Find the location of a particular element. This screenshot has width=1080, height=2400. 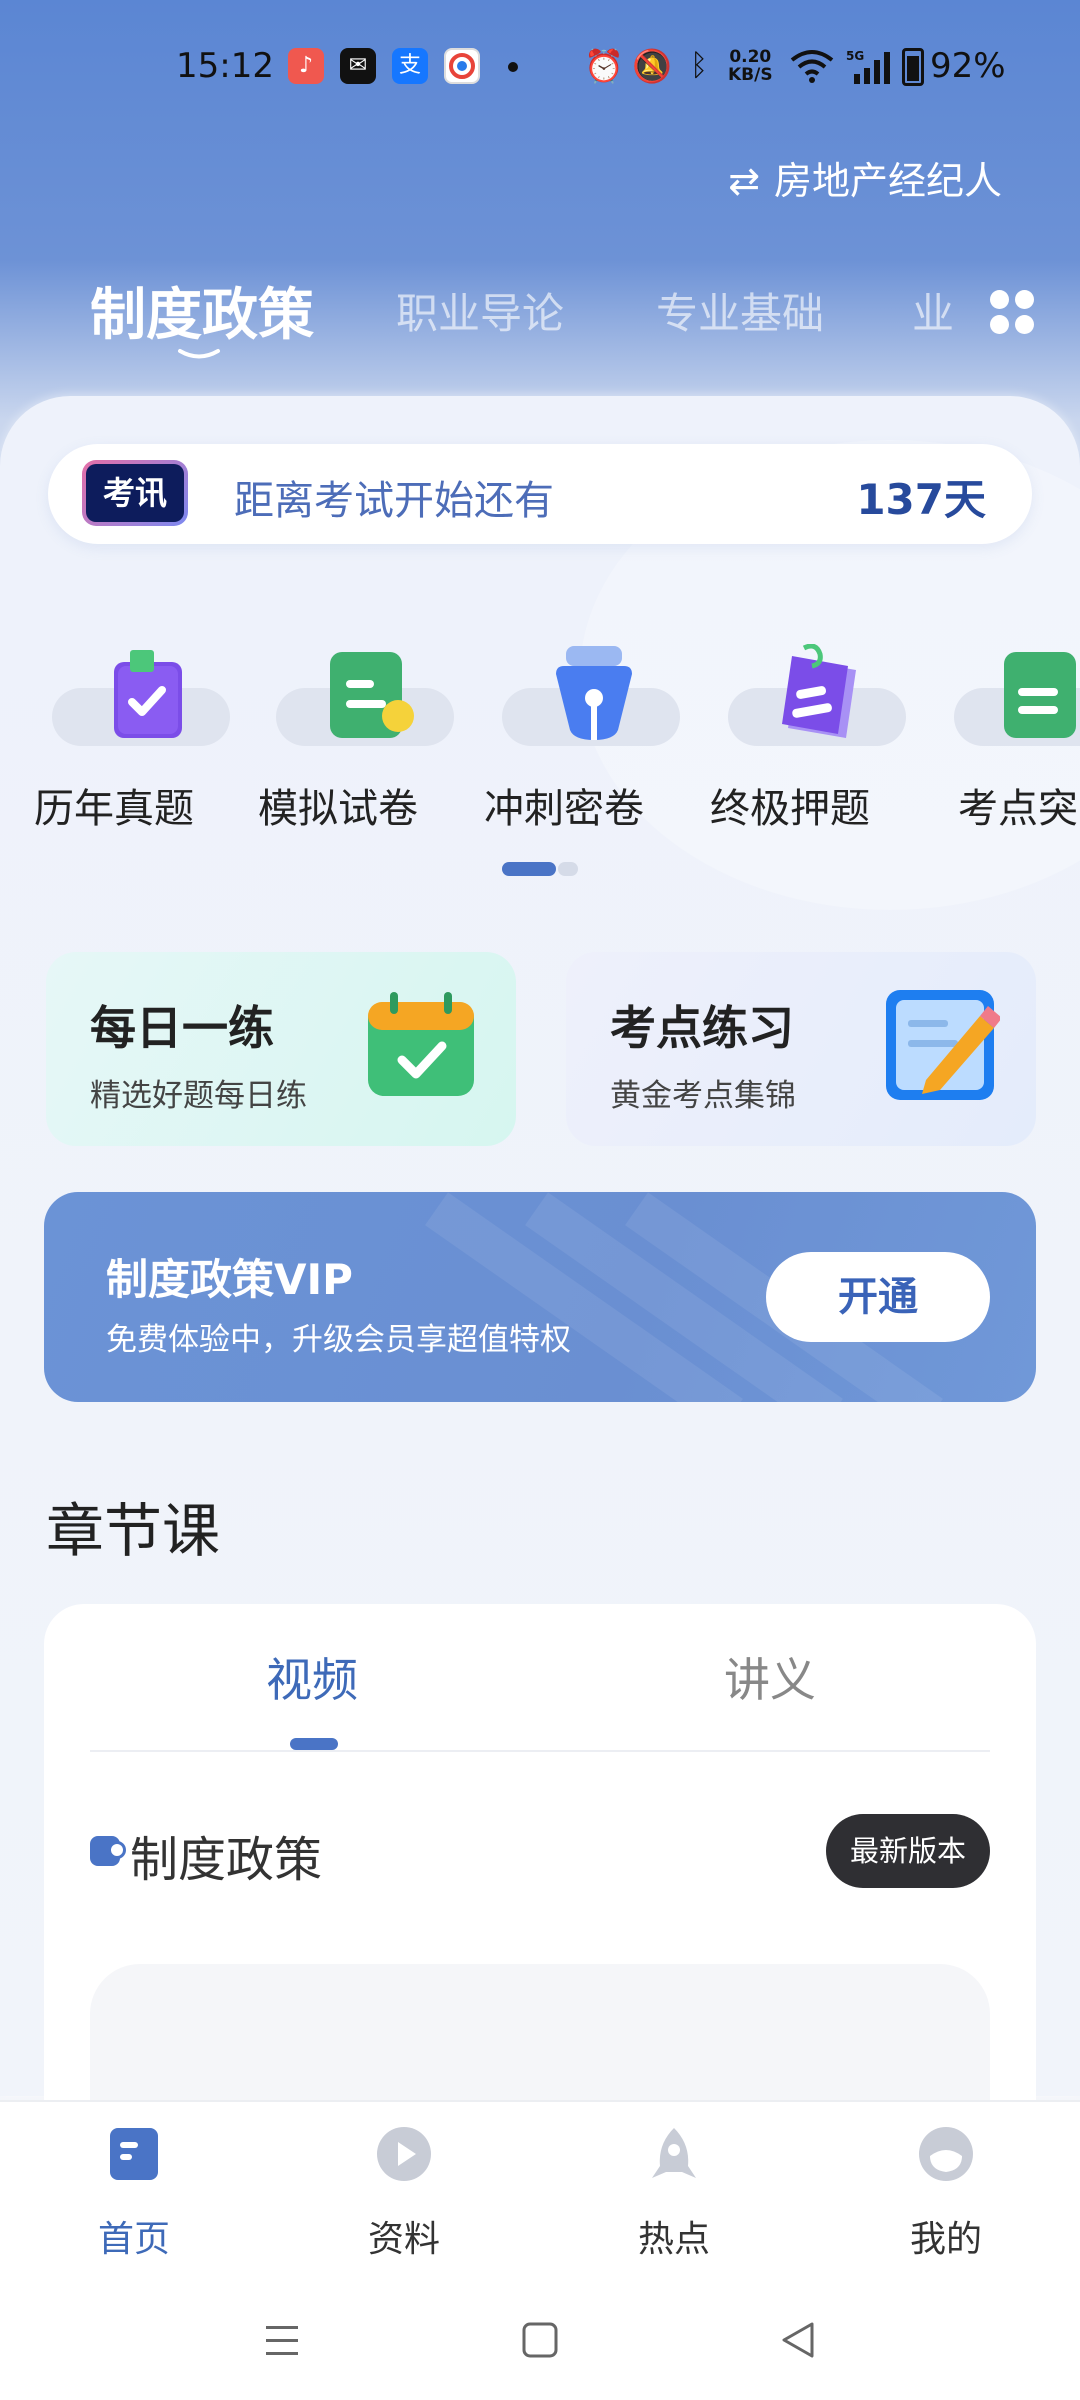

daily-practice-card: 每日一练 精选好题每日练 is located at coordinates (281, 1049).